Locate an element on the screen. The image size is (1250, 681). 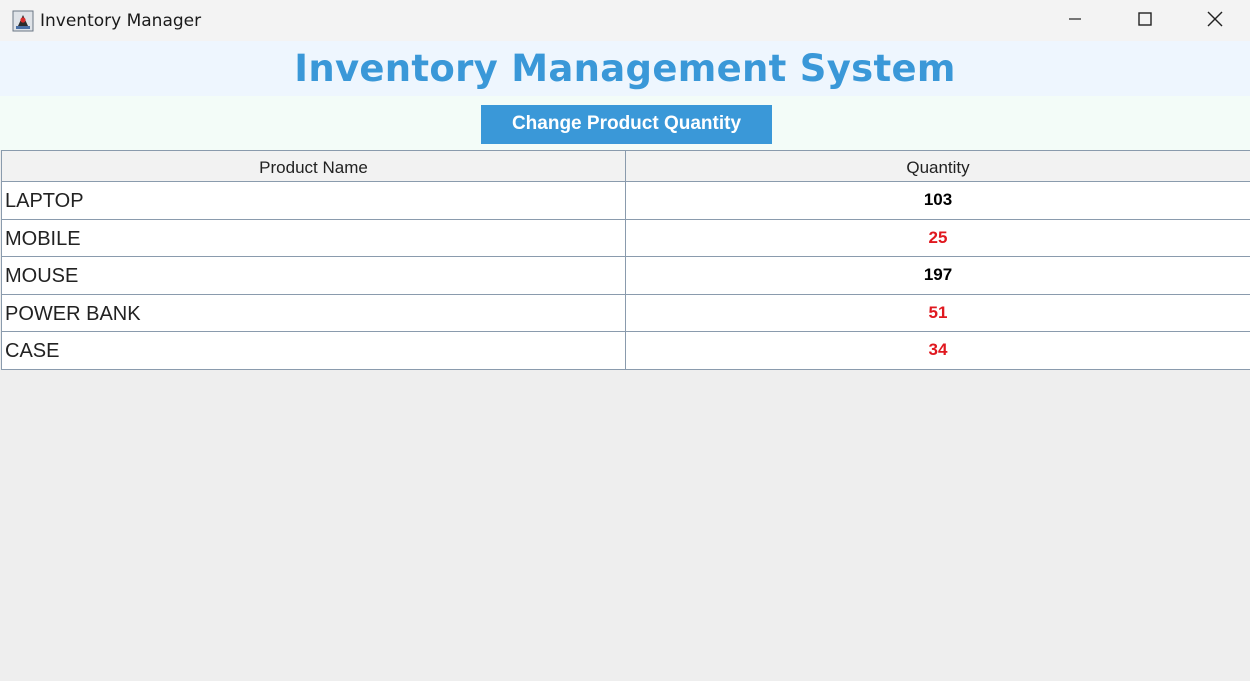
quantity-cell: 25 is located at coordinates (937, 237).